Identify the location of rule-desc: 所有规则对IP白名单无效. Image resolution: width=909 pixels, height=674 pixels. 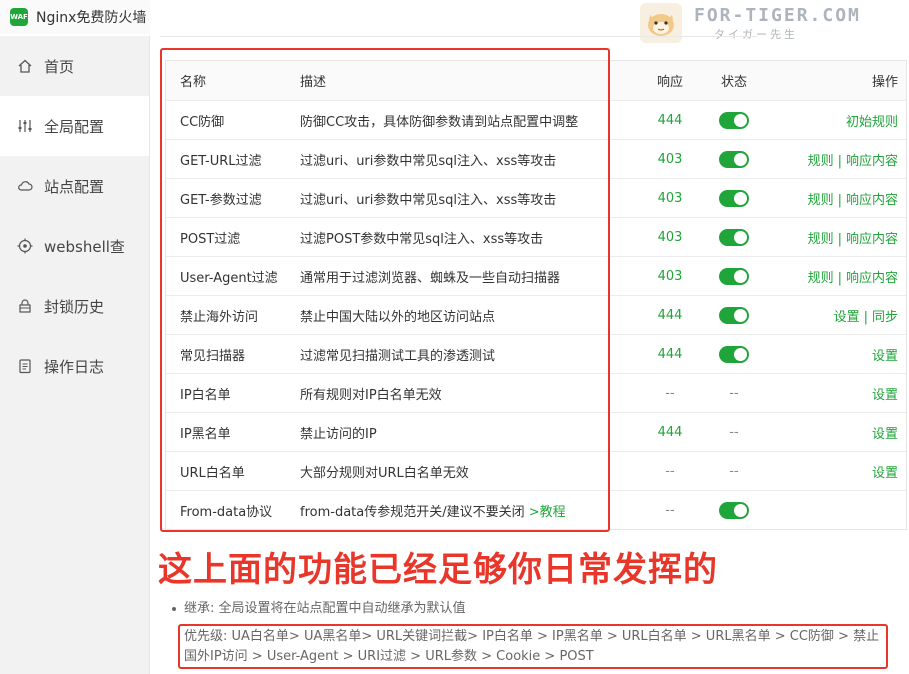
(460, 393).